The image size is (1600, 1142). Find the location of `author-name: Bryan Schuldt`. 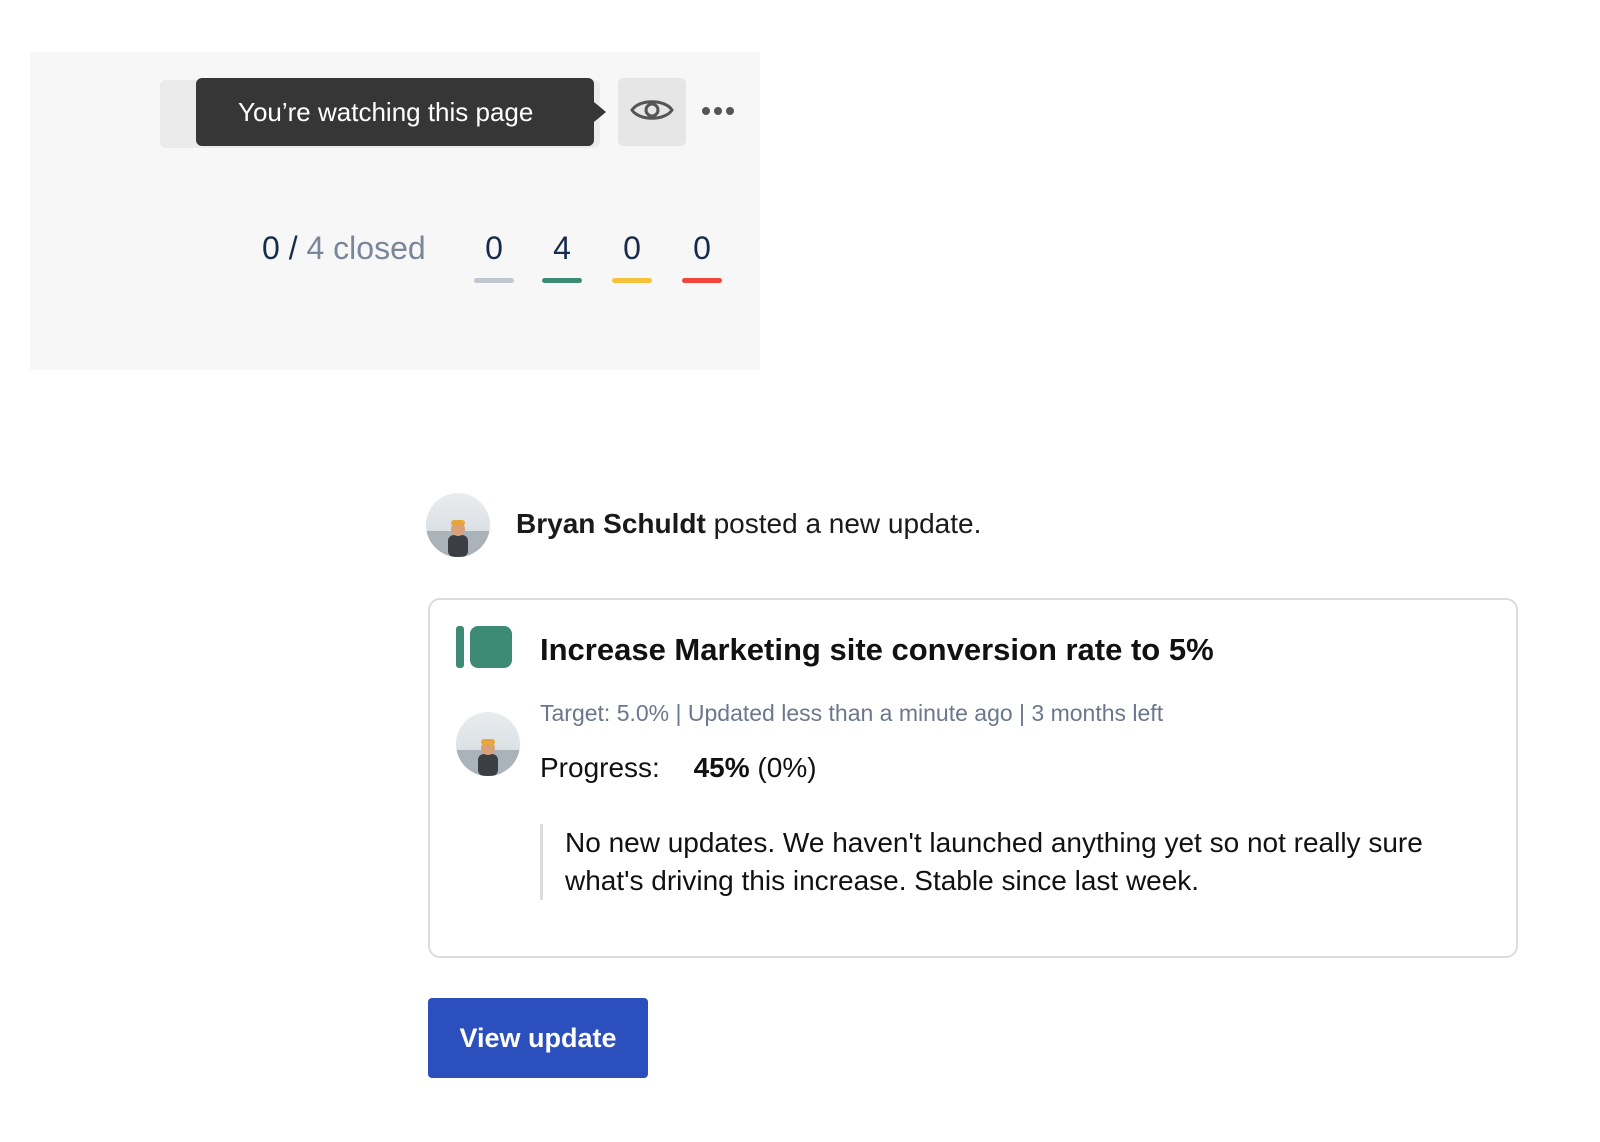

author-name: Bryan Schuldt is located at coordinates (611, 523).